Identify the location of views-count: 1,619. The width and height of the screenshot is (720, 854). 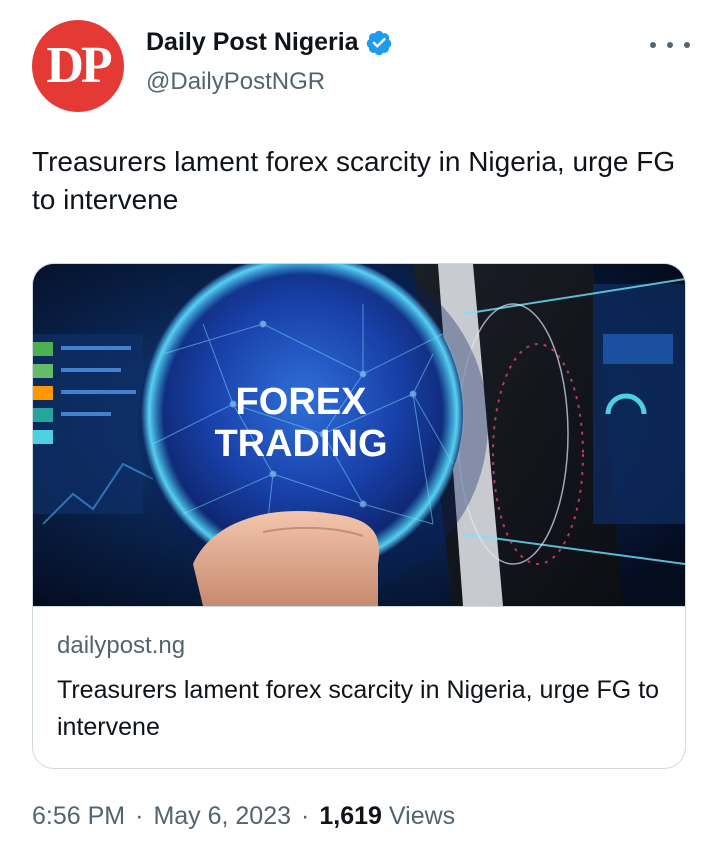
(350, 816).